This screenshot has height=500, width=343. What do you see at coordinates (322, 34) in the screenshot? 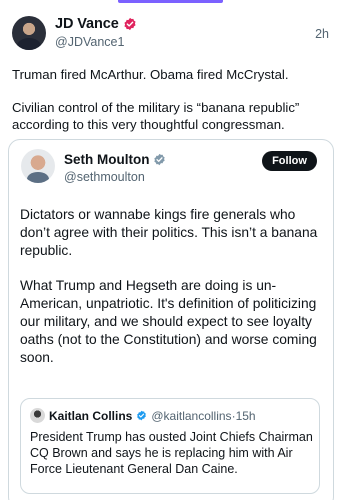
I see `post-timestamp: 2h` at bounding box center [322, 34].